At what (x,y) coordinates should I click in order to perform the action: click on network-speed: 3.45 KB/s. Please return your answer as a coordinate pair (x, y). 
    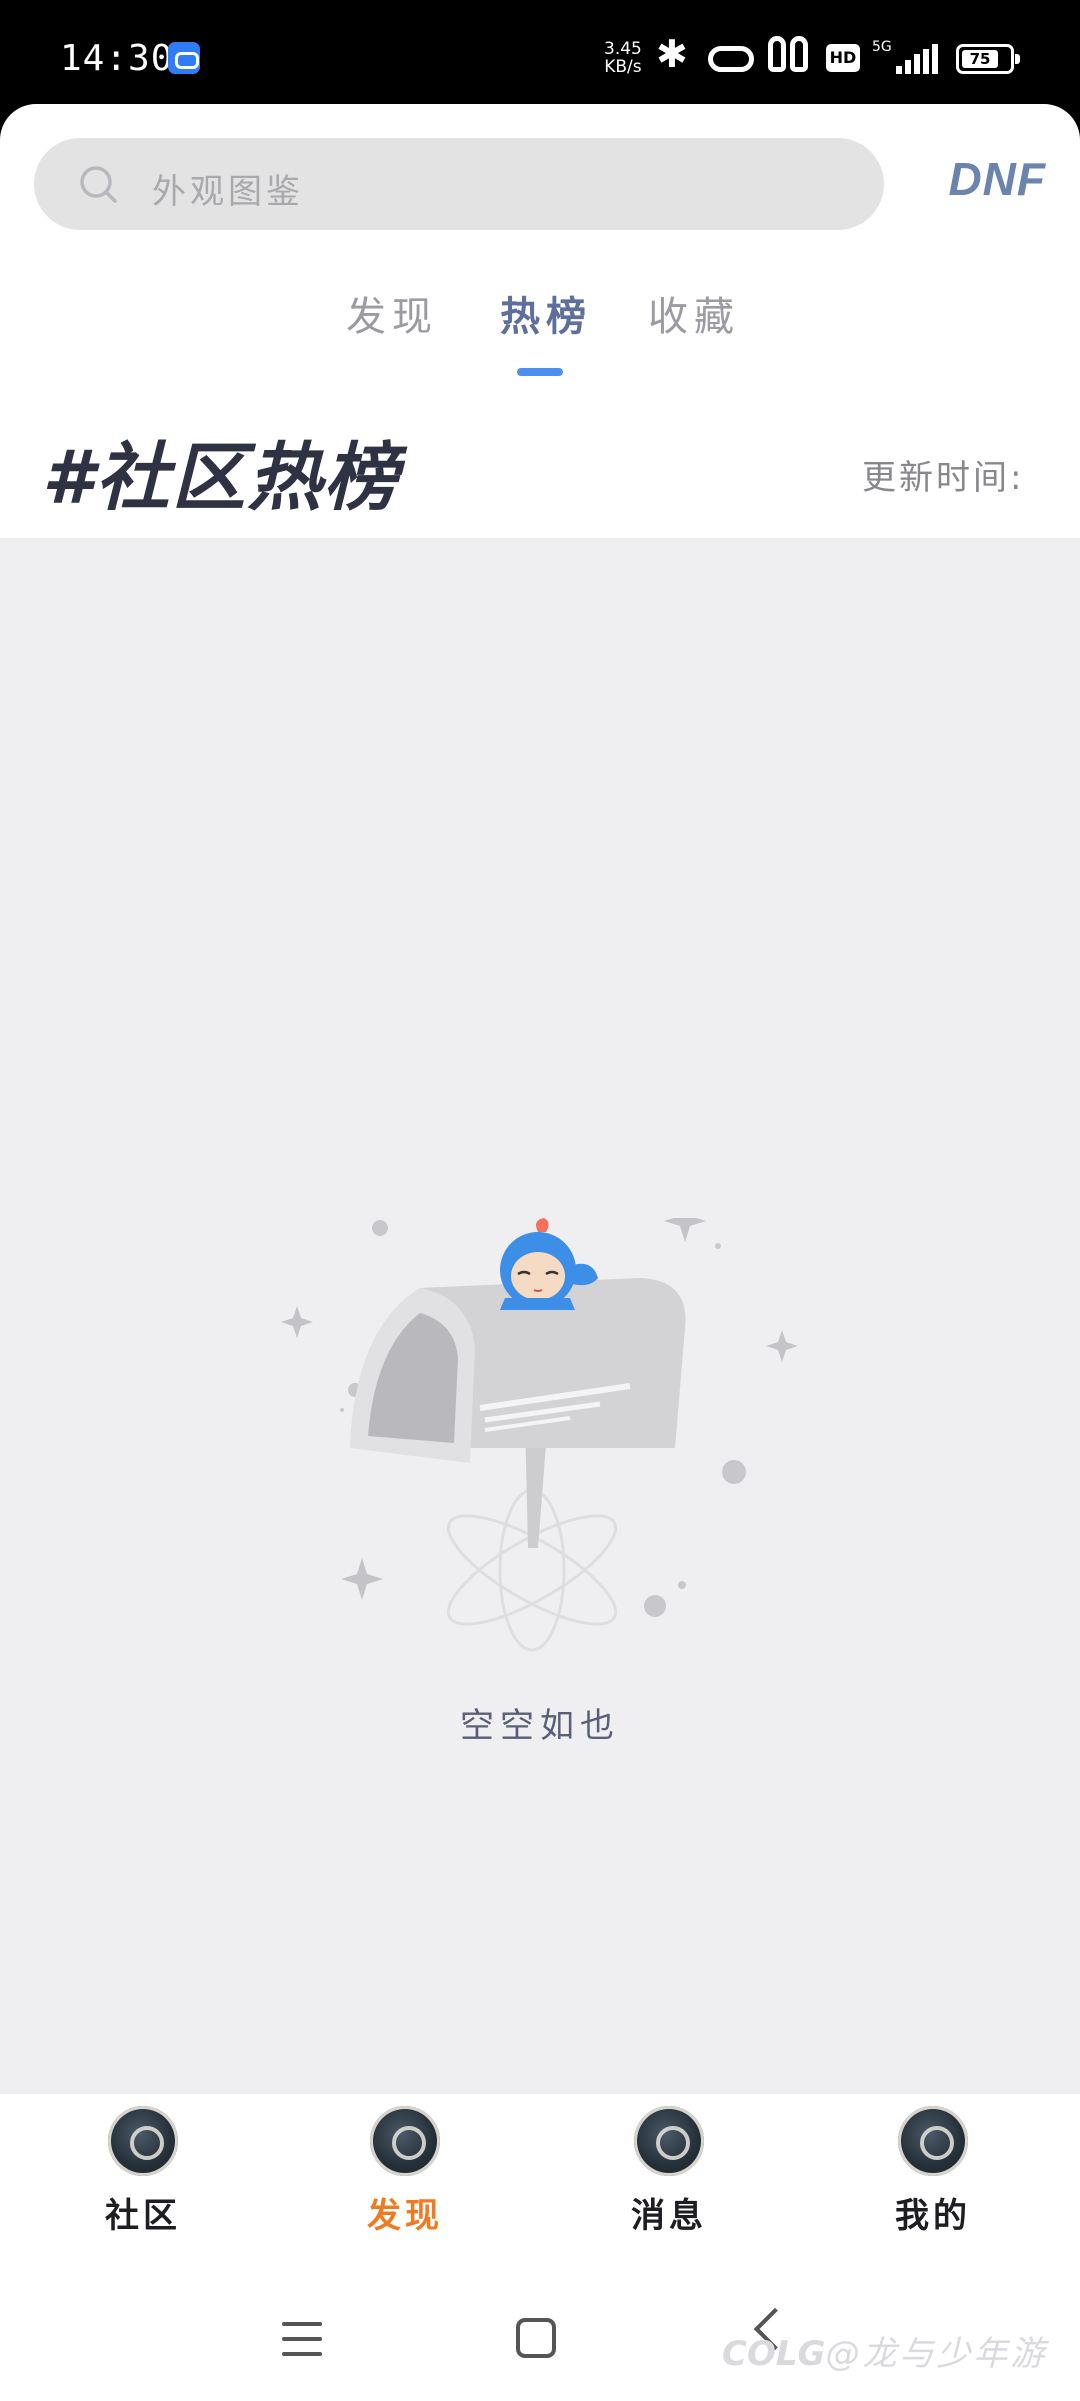
    Looking at the image, I should click on (623, 58).